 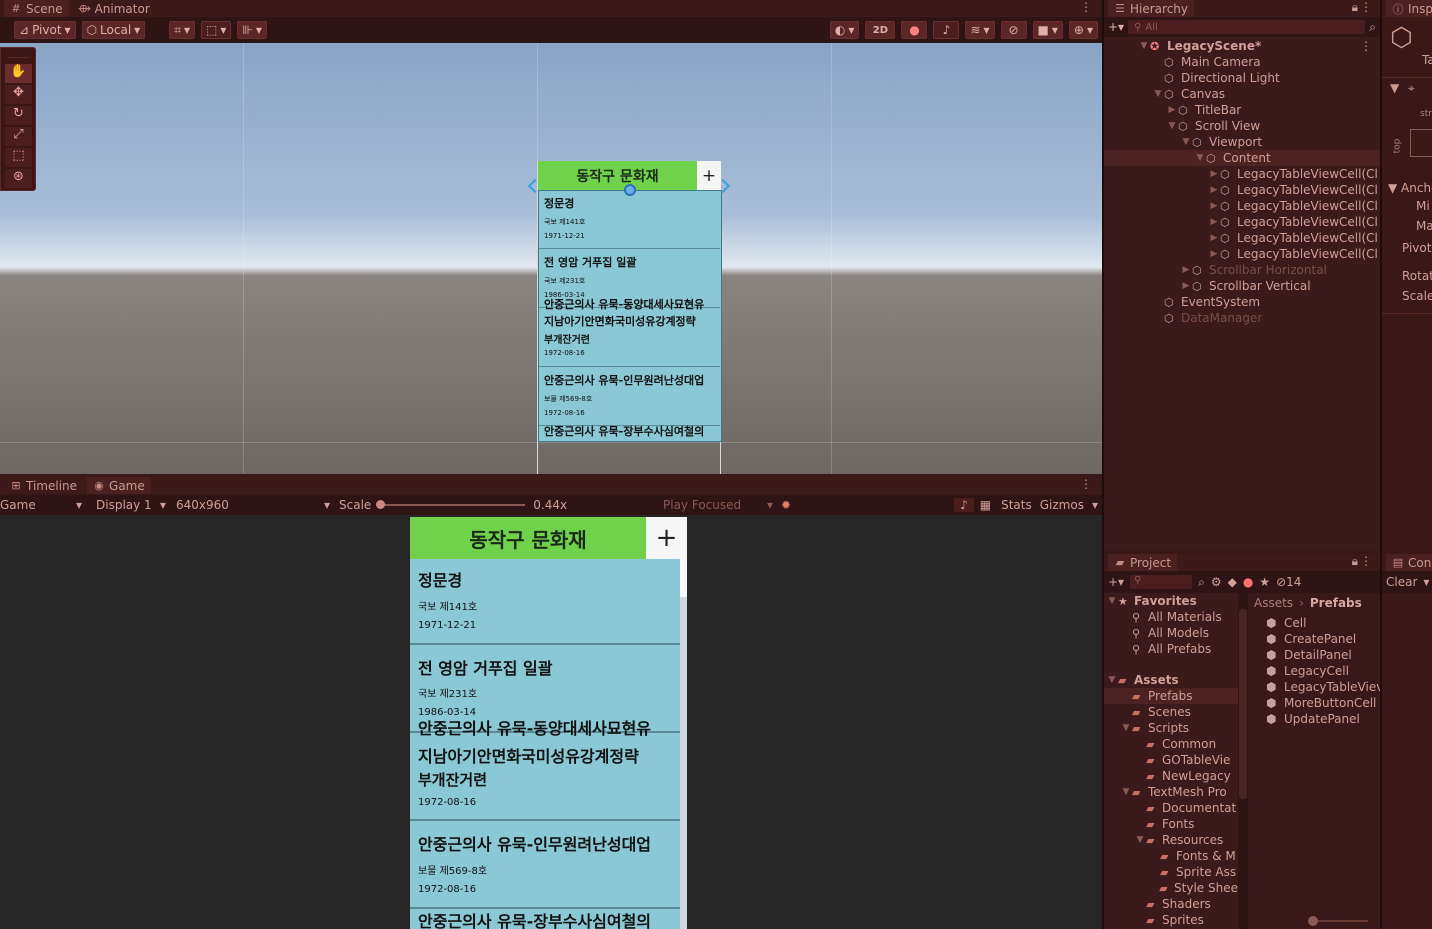 I want to click on project-tree-item: ▰ Fonts, so click(x=1171, y=824).